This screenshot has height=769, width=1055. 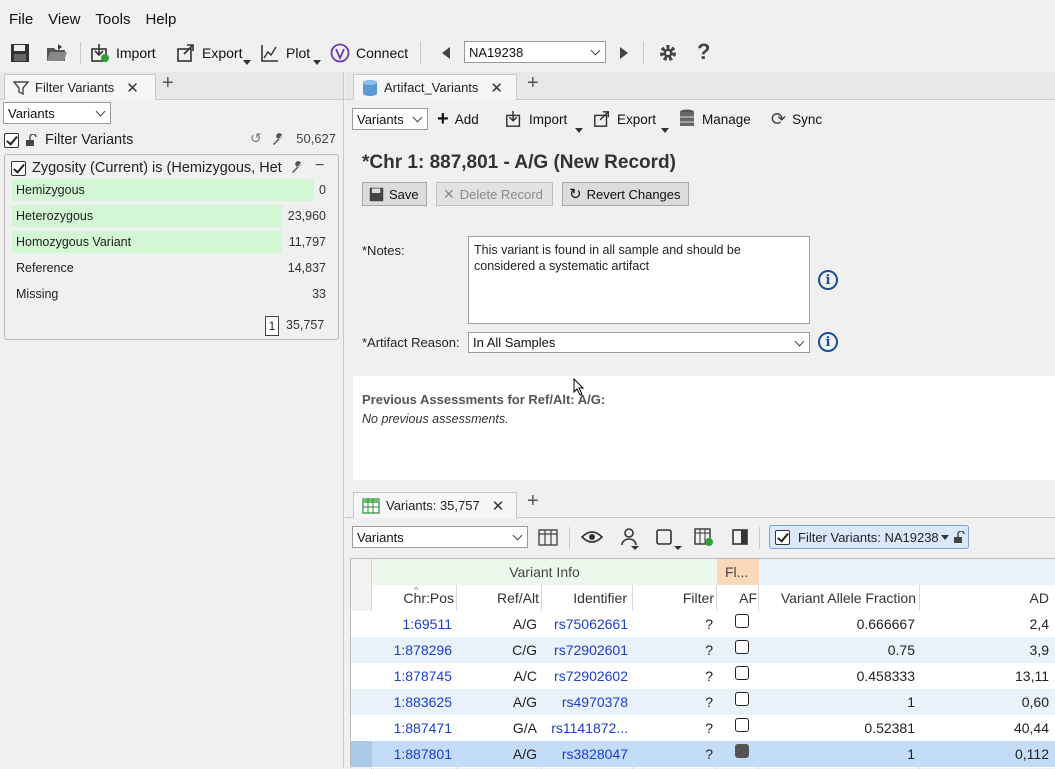 What do you see at coordinates (535, 52) in the screenshot?
I see `sample-select: NA19238` at bounding box center [535, 52].